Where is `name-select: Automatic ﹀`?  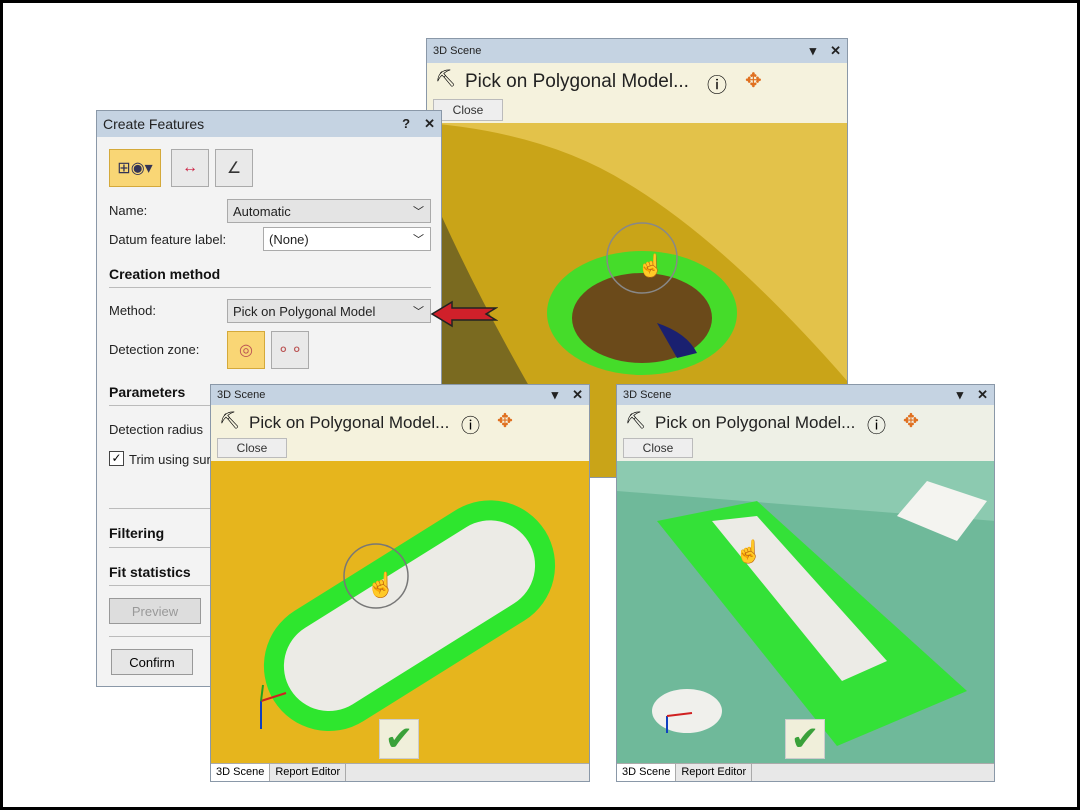 name-select: Automatic ﹀ is located at coordinates (329, 211).